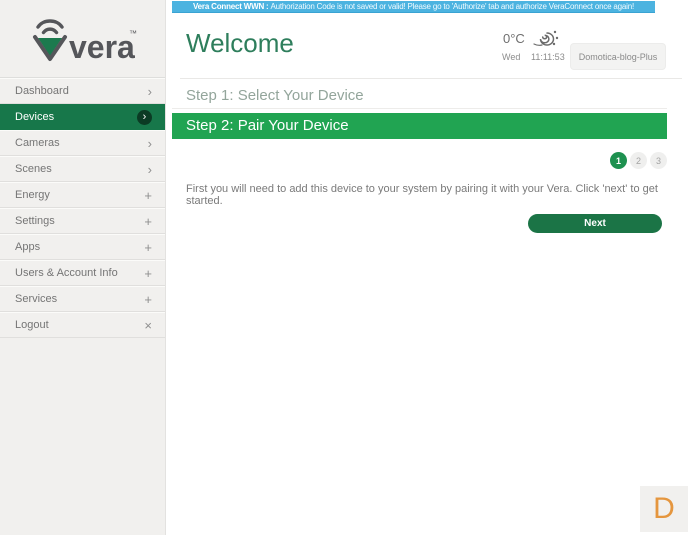  I want to click on sidebar-item-label: Apps, so click(28, 247).